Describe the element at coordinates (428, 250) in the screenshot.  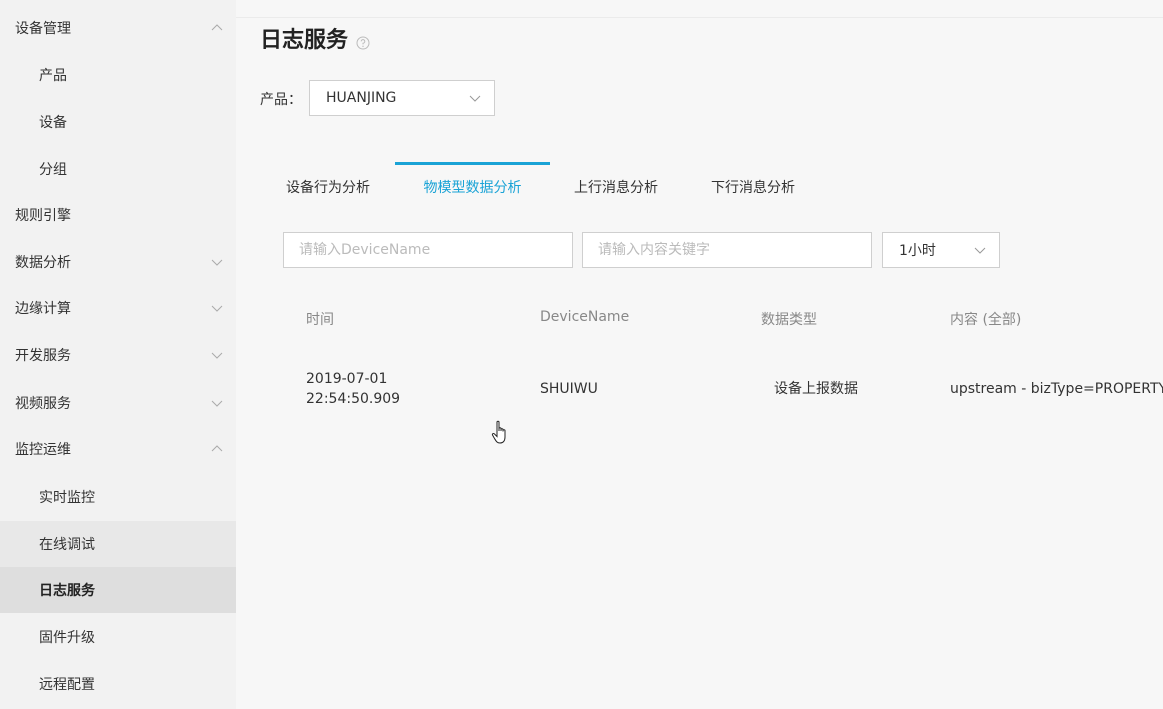
I see `device-name-input` at that location.